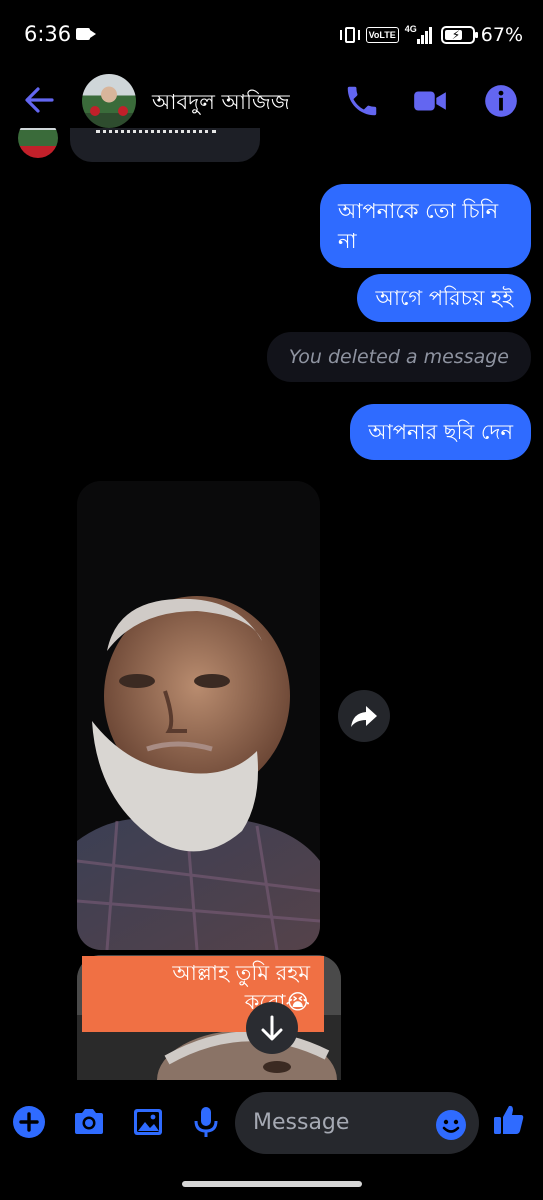 The image size is (543, 1200). I want to click on add-icon, so click(29, 1122).